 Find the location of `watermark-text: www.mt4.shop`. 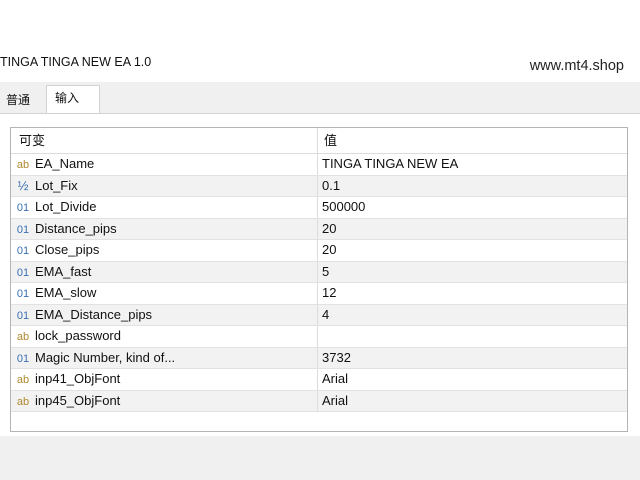

watermark-text: www.mt4.shop is located at coordinates (576, 66).